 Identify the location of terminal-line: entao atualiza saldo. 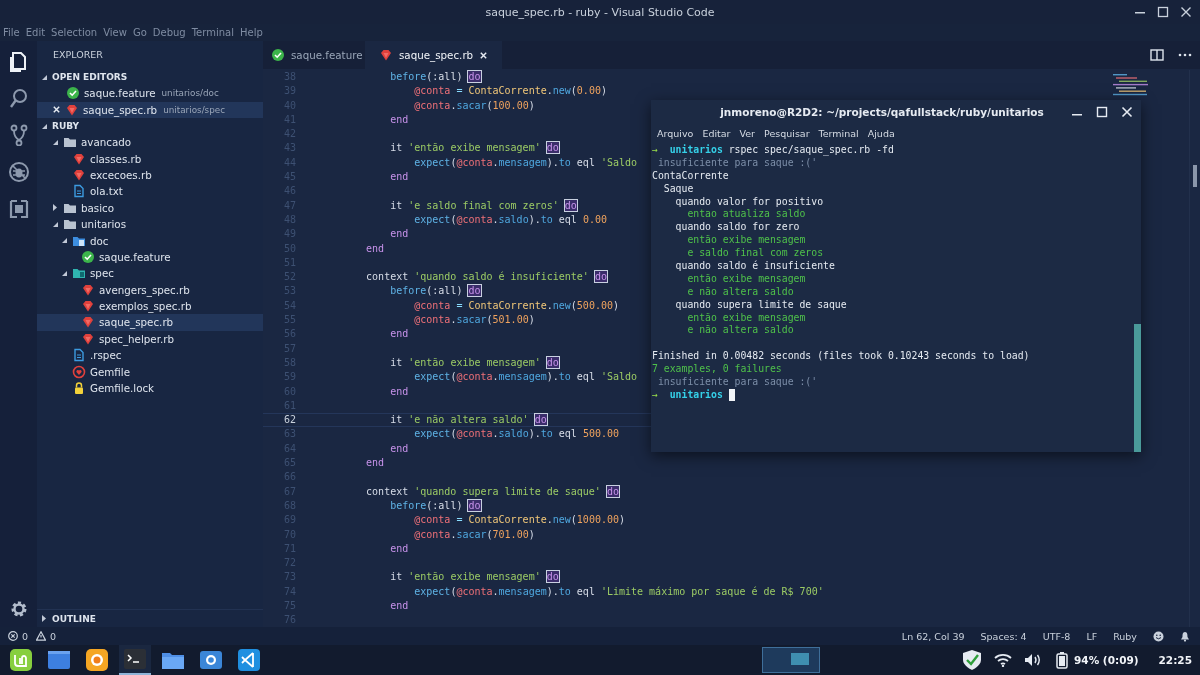
(746, 215).